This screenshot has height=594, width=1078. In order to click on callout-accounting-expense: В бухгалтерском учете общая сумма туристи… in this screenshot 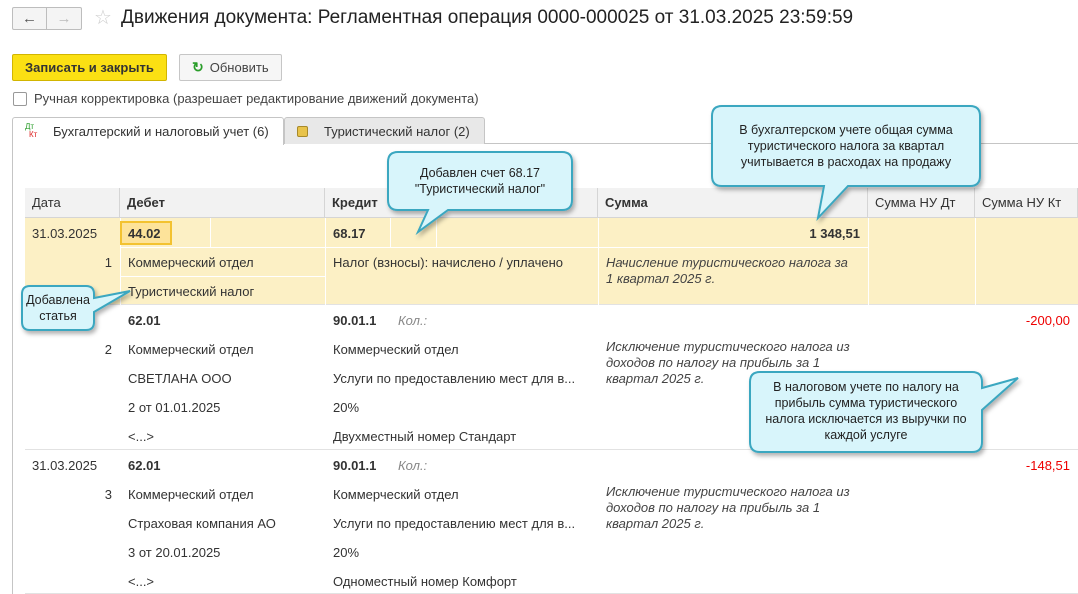, I will do `click(846, 146)`.